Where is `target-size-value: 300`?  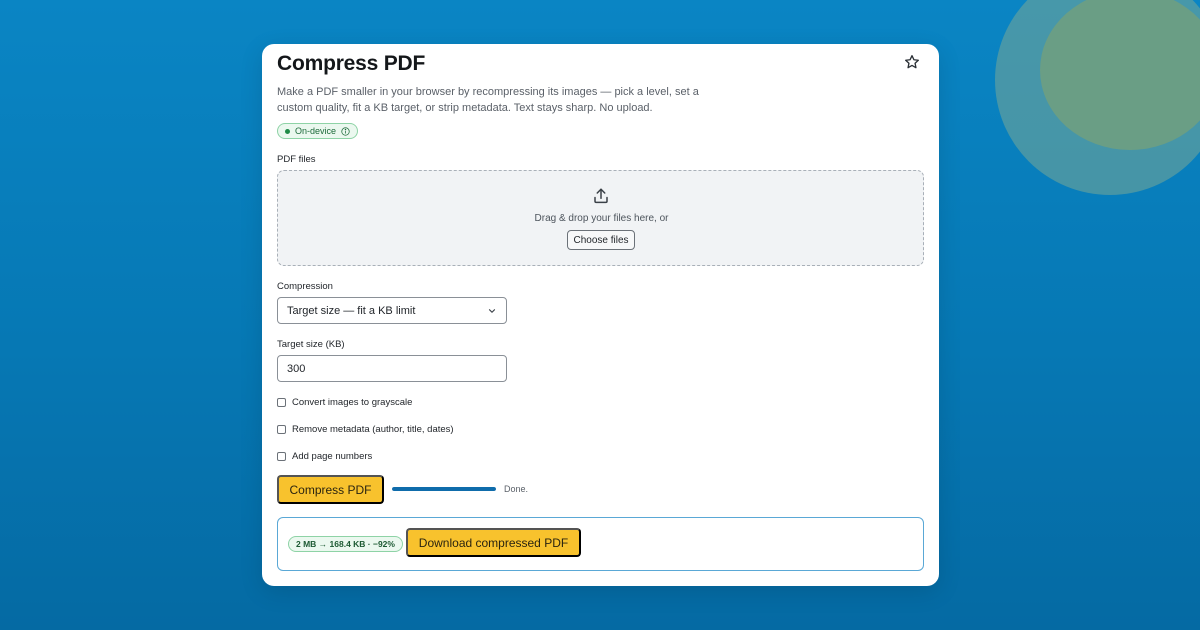 target-size-value: 300 is located at coordinates (296, 368).